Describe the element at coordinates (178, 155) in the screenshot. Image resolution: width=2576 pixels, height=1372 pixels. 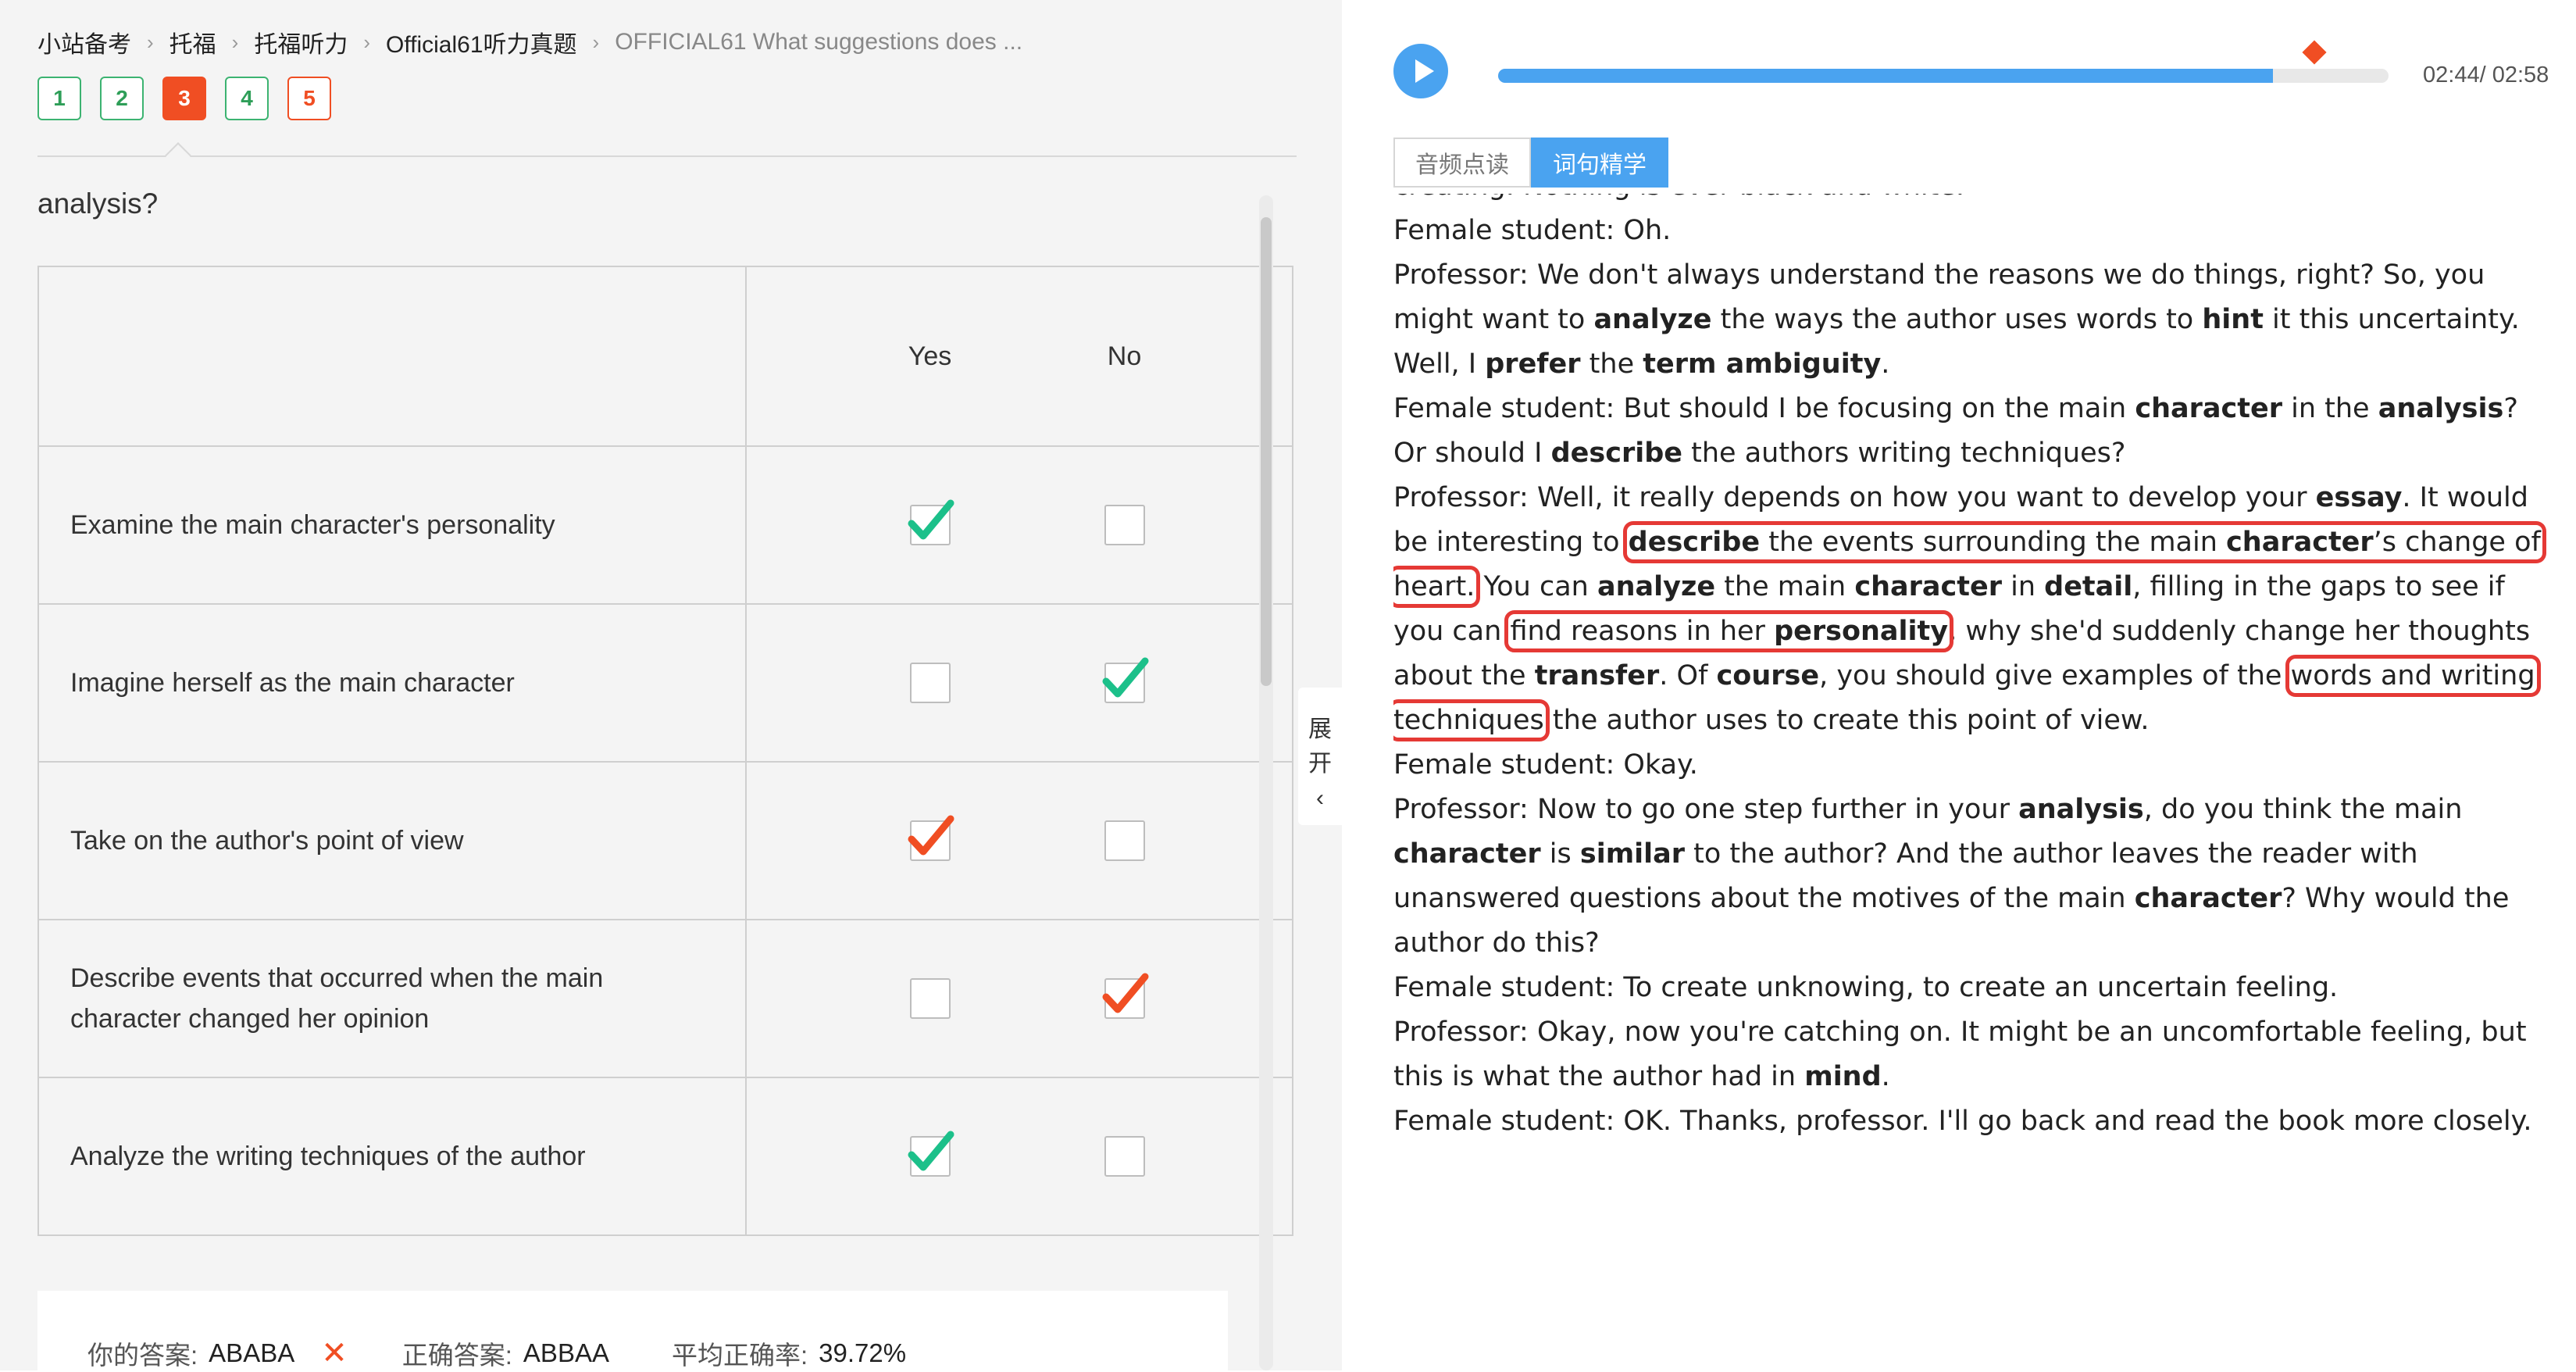
I see `active-indicator` at that location.